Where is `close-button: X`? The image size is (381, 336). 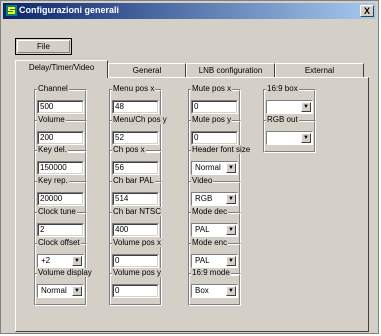 close-button: X is located at coordinates (367, 11).